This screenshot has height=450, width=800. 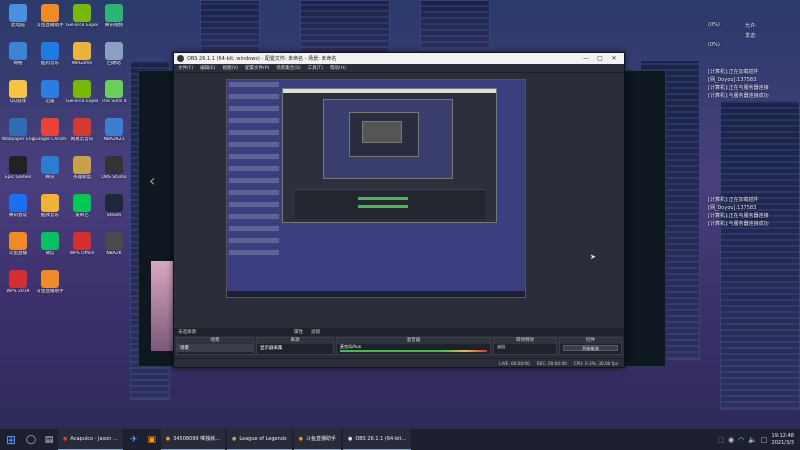 What do you see at coordinates (50, 291) in the screenshot?
I see `shortcut-label: 斗鱼直播助手` at bounding box center [50, 291].